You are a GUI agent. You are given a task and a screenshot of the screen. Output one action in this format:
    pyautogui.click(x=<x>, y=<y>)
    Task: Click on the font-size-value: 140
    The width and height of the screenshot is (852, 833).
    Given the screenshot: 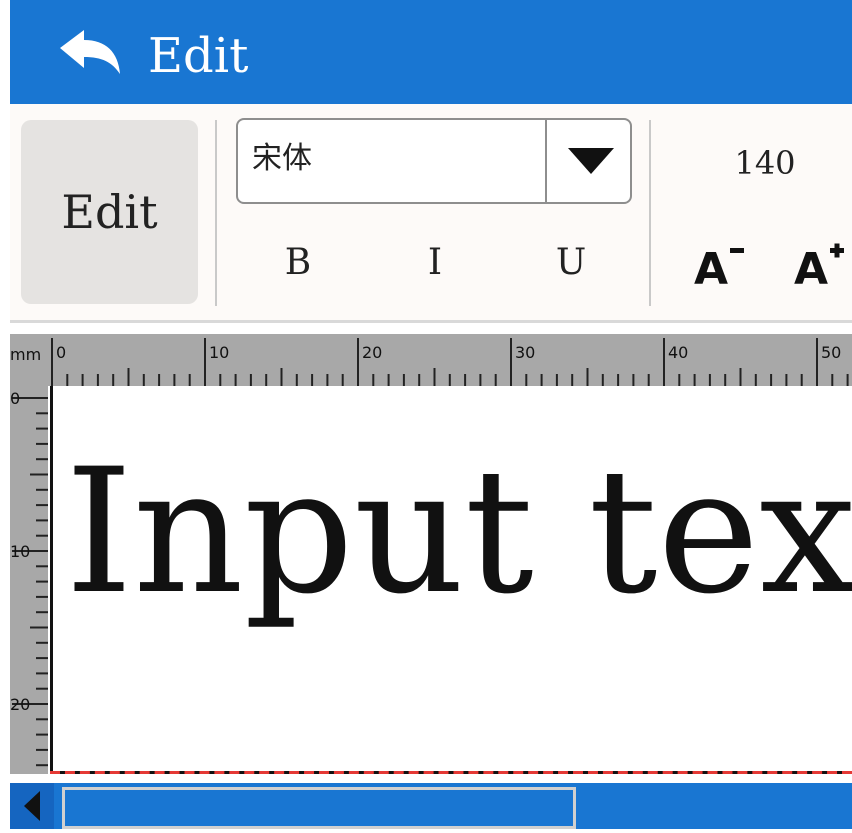 What is the action you would take?
    pyautogui.click(x=765, y=163)
    